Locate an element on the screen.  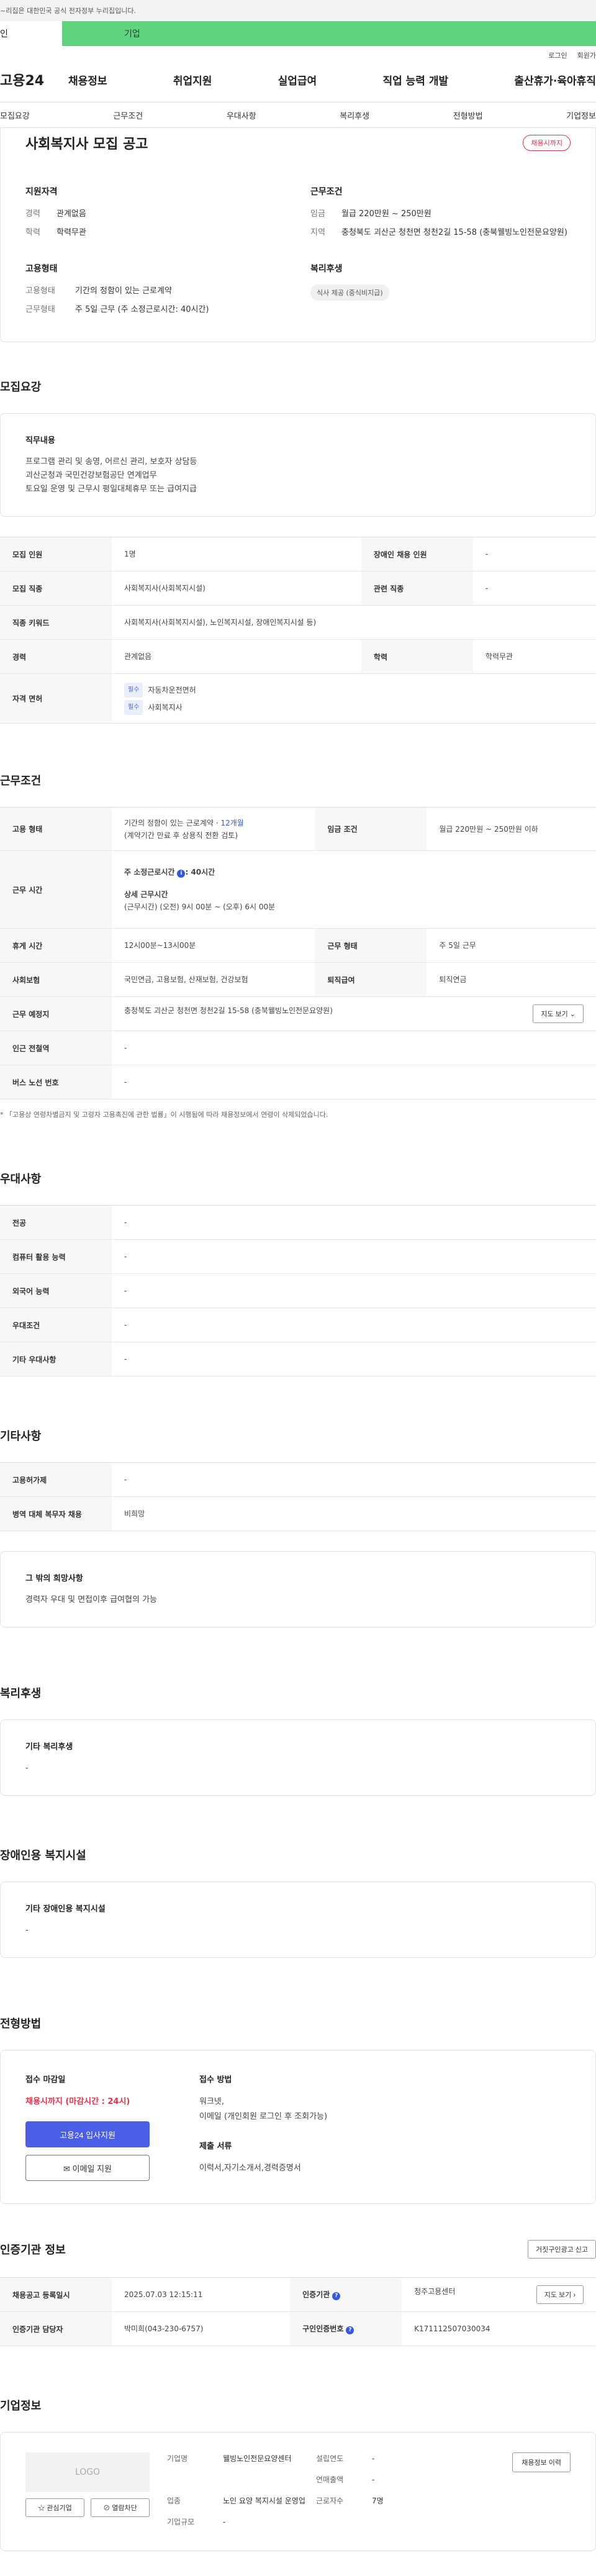
gnb-item-unemployment: 실업급여 is located at coordinates (297, 80).